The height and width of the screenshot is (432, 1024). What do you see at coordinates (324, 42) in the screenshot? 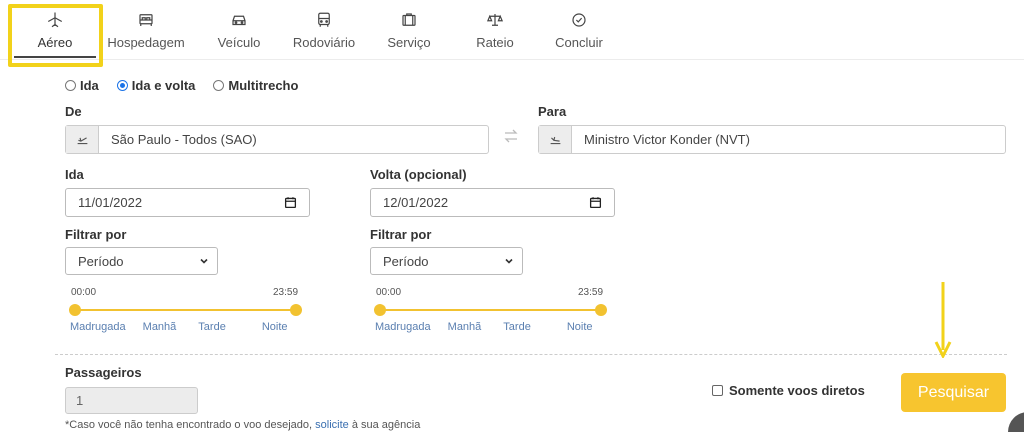
I see `tab-label: Rodoviário` at bounding box center [324, 42].